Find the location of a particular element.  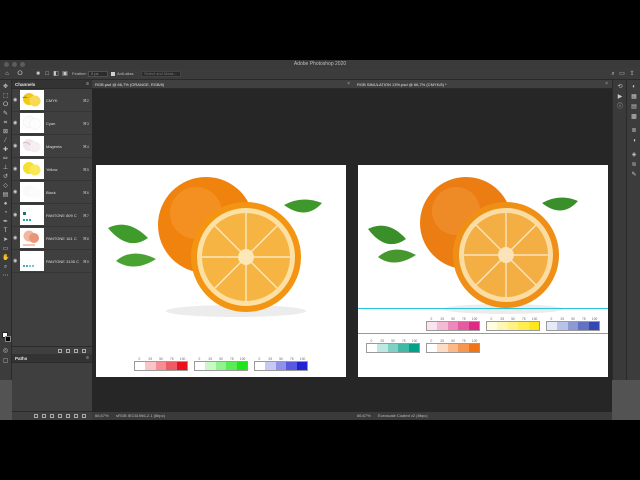

new-channel-icon is located at coordinates (76, 351).